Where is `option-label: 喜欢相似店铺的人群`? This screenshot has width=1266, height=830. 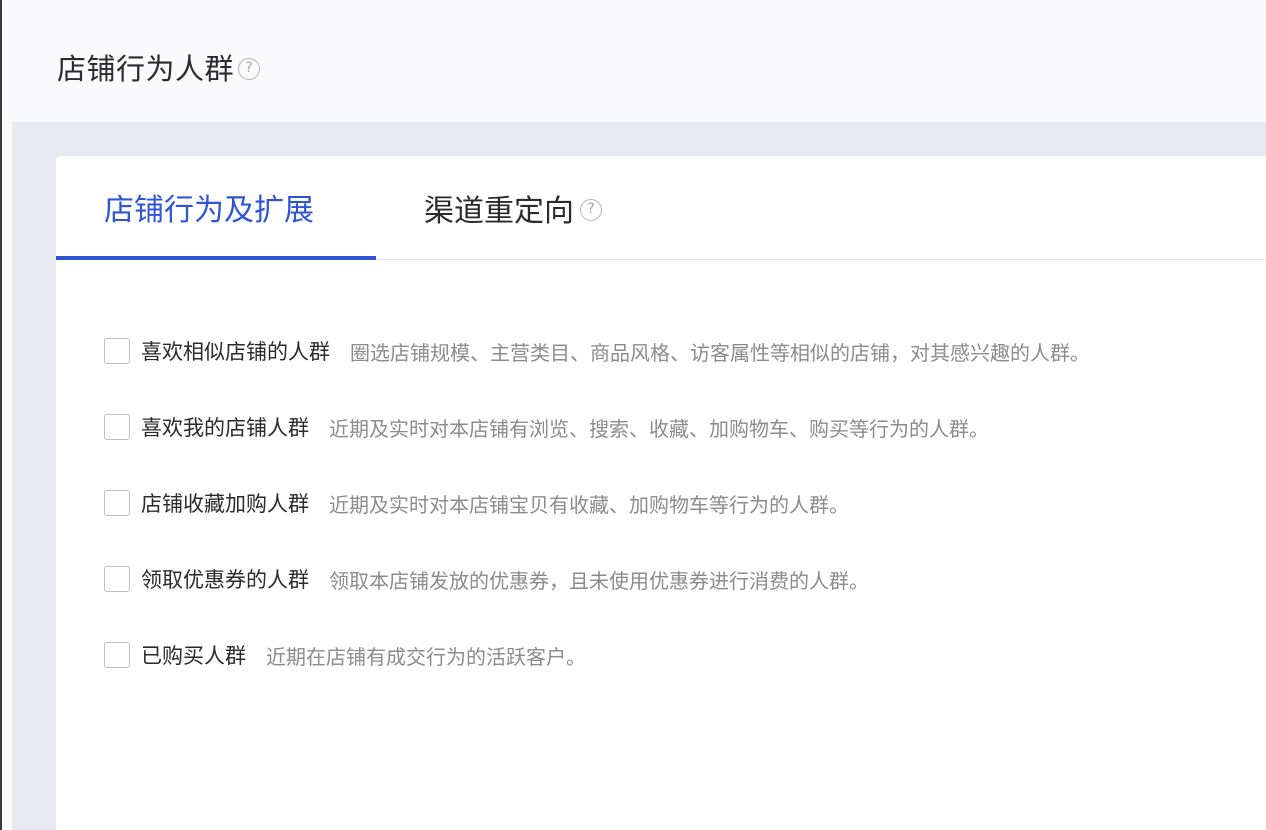 option-label: 喜欢相似店铺的人群 is located at coordinates (235, 351).